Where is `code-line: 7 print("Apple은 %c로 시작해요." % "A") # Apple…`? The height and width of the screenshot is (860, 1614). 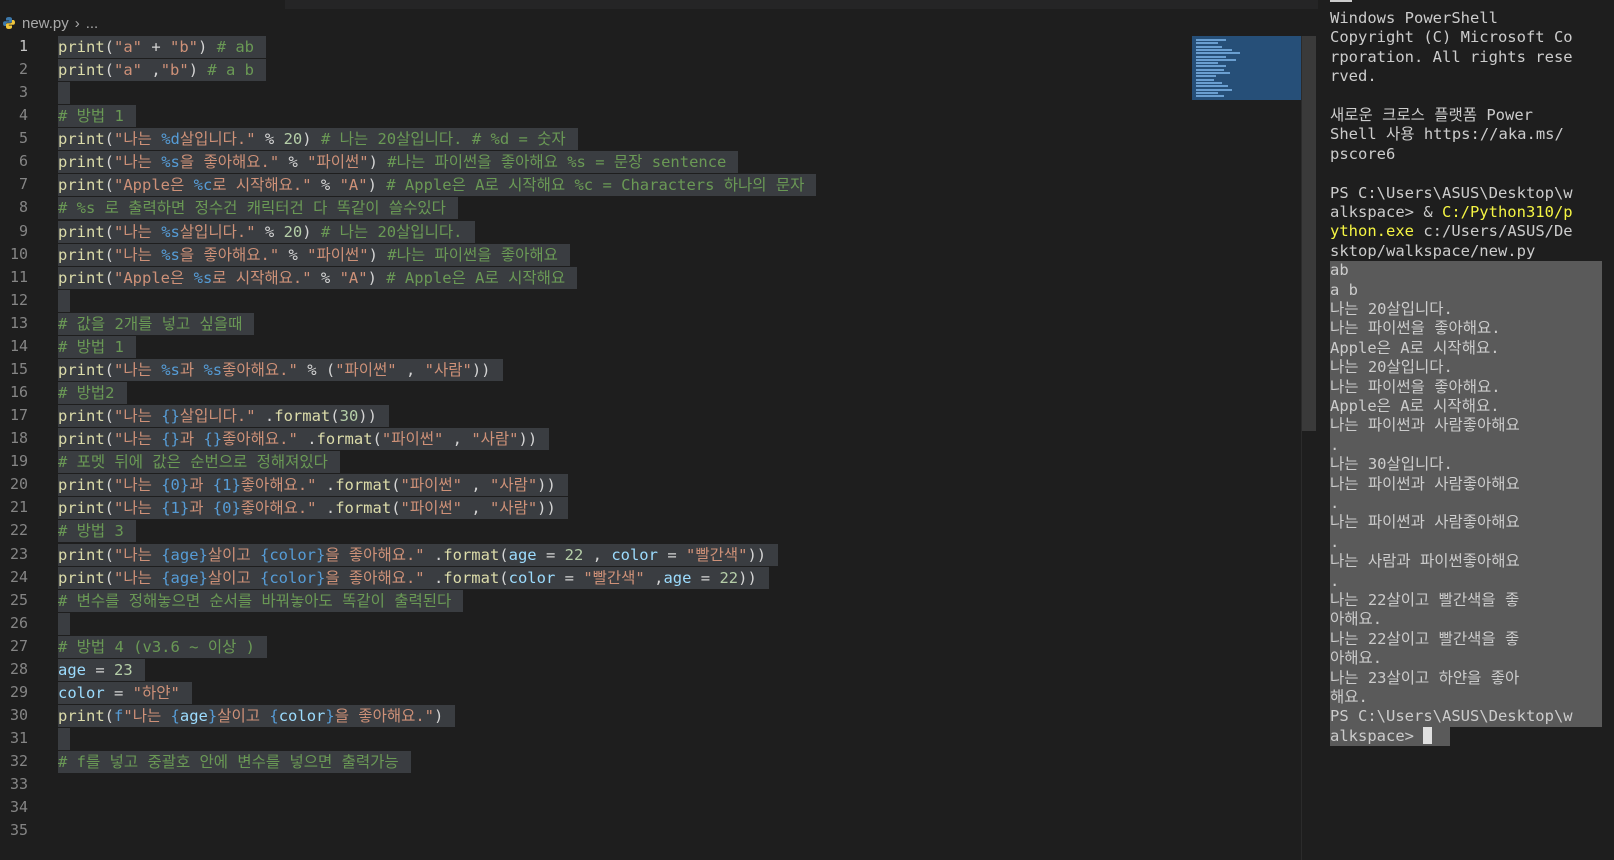 code-line: 7 print("Apple은 %c로 시작해요." % "A") # Apple… is located at coordinates (660, 185).